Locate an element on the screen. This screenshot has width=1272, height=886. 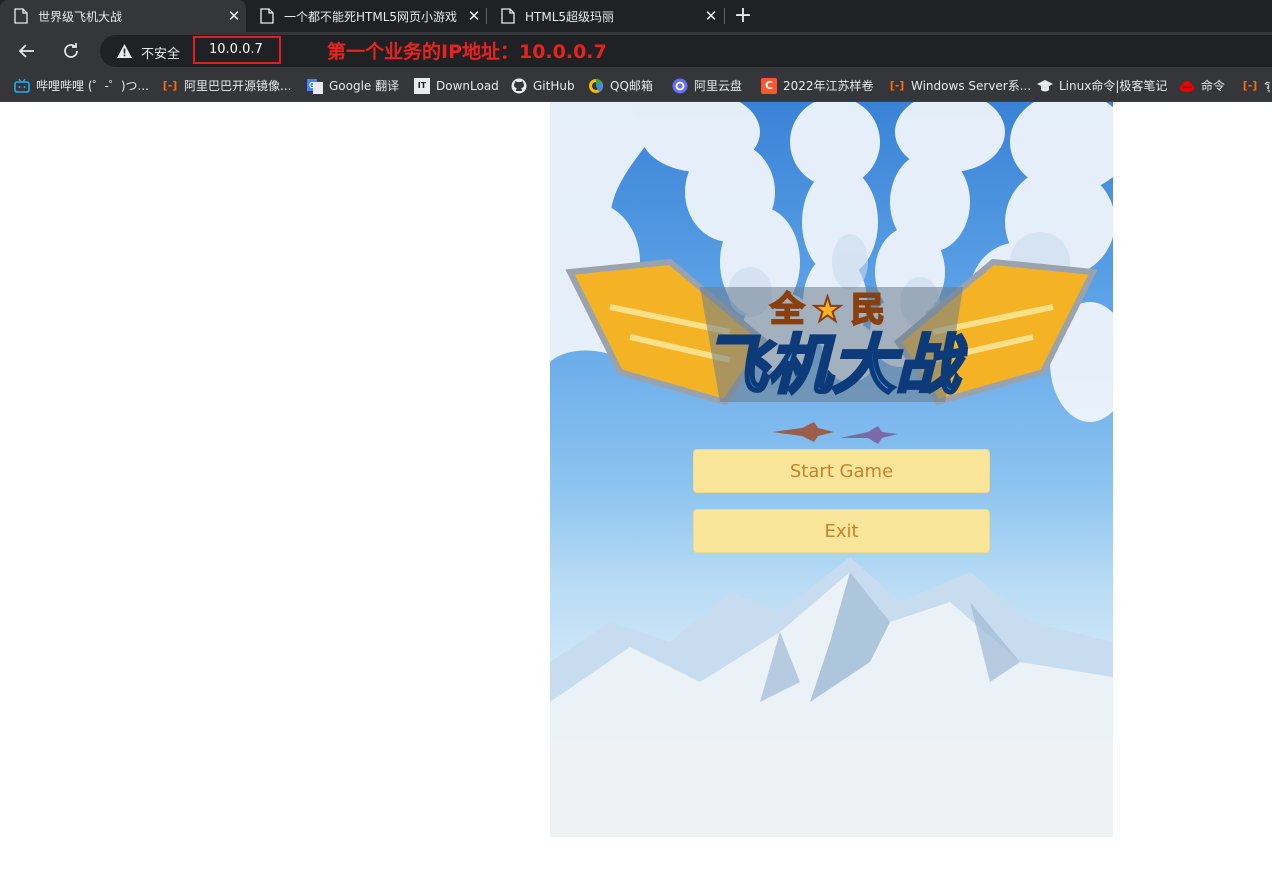
new-tab-button: + is located at coordinates (743, 16).